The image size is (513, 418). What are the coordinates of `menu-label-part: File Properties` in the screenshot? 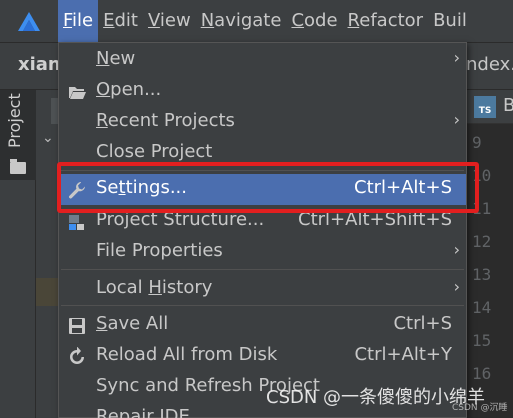 It's located at (159, 250).